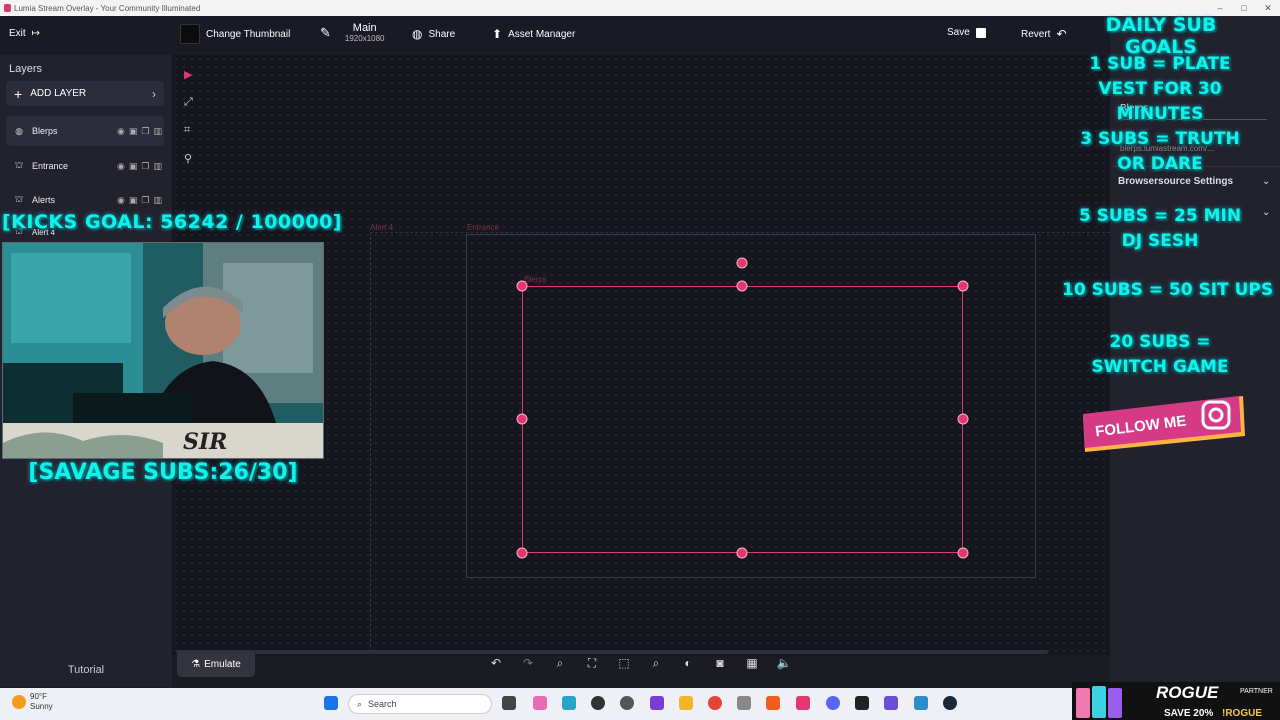 The height and width of the screenshot is (720, 1280). I want to click on layer-name: Blerps, so click(45, 131).